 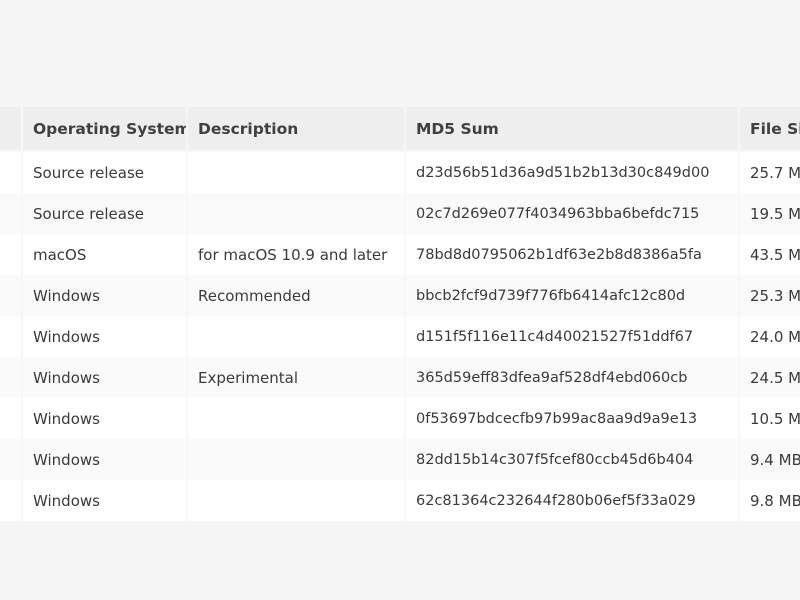 I want to click on md5-cell: bbcb2fcf9d739f776fb6414afc12c80d, so click(x=573, y=295).